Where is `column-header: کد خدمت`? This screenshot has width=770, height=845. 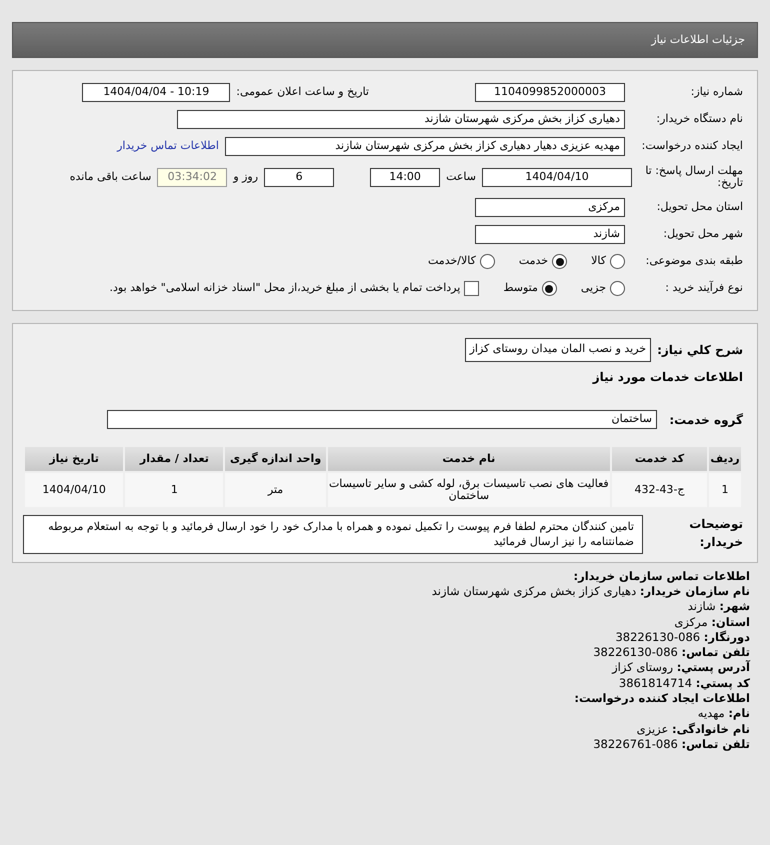
column-header: کد خدمت is located at coordinates (659, 459).